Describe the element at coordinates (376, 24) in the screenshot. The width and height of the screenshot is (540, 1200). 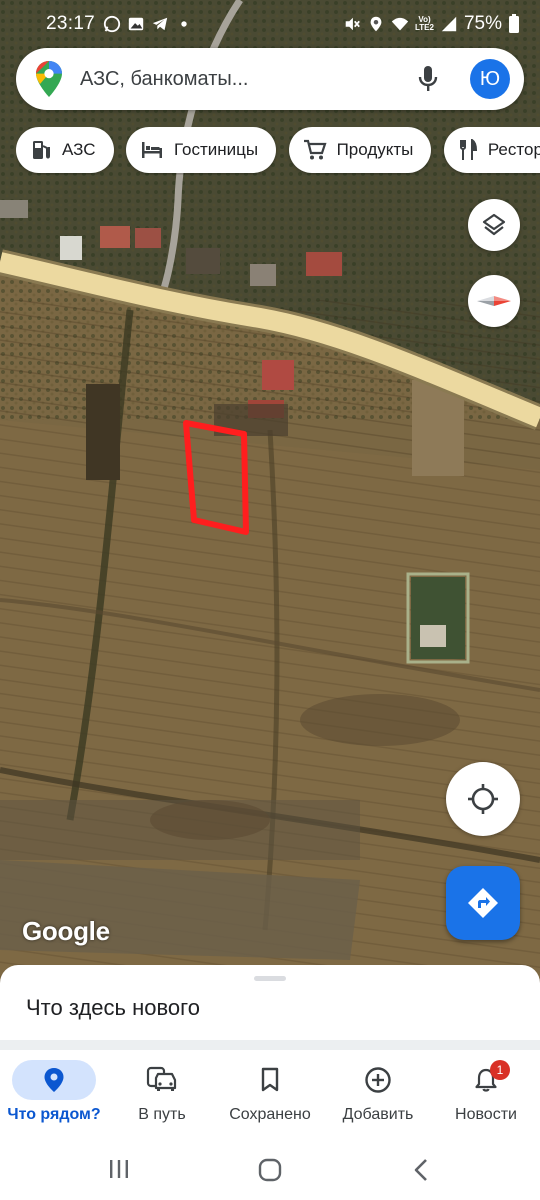
I see `location-status-icon` at that location.